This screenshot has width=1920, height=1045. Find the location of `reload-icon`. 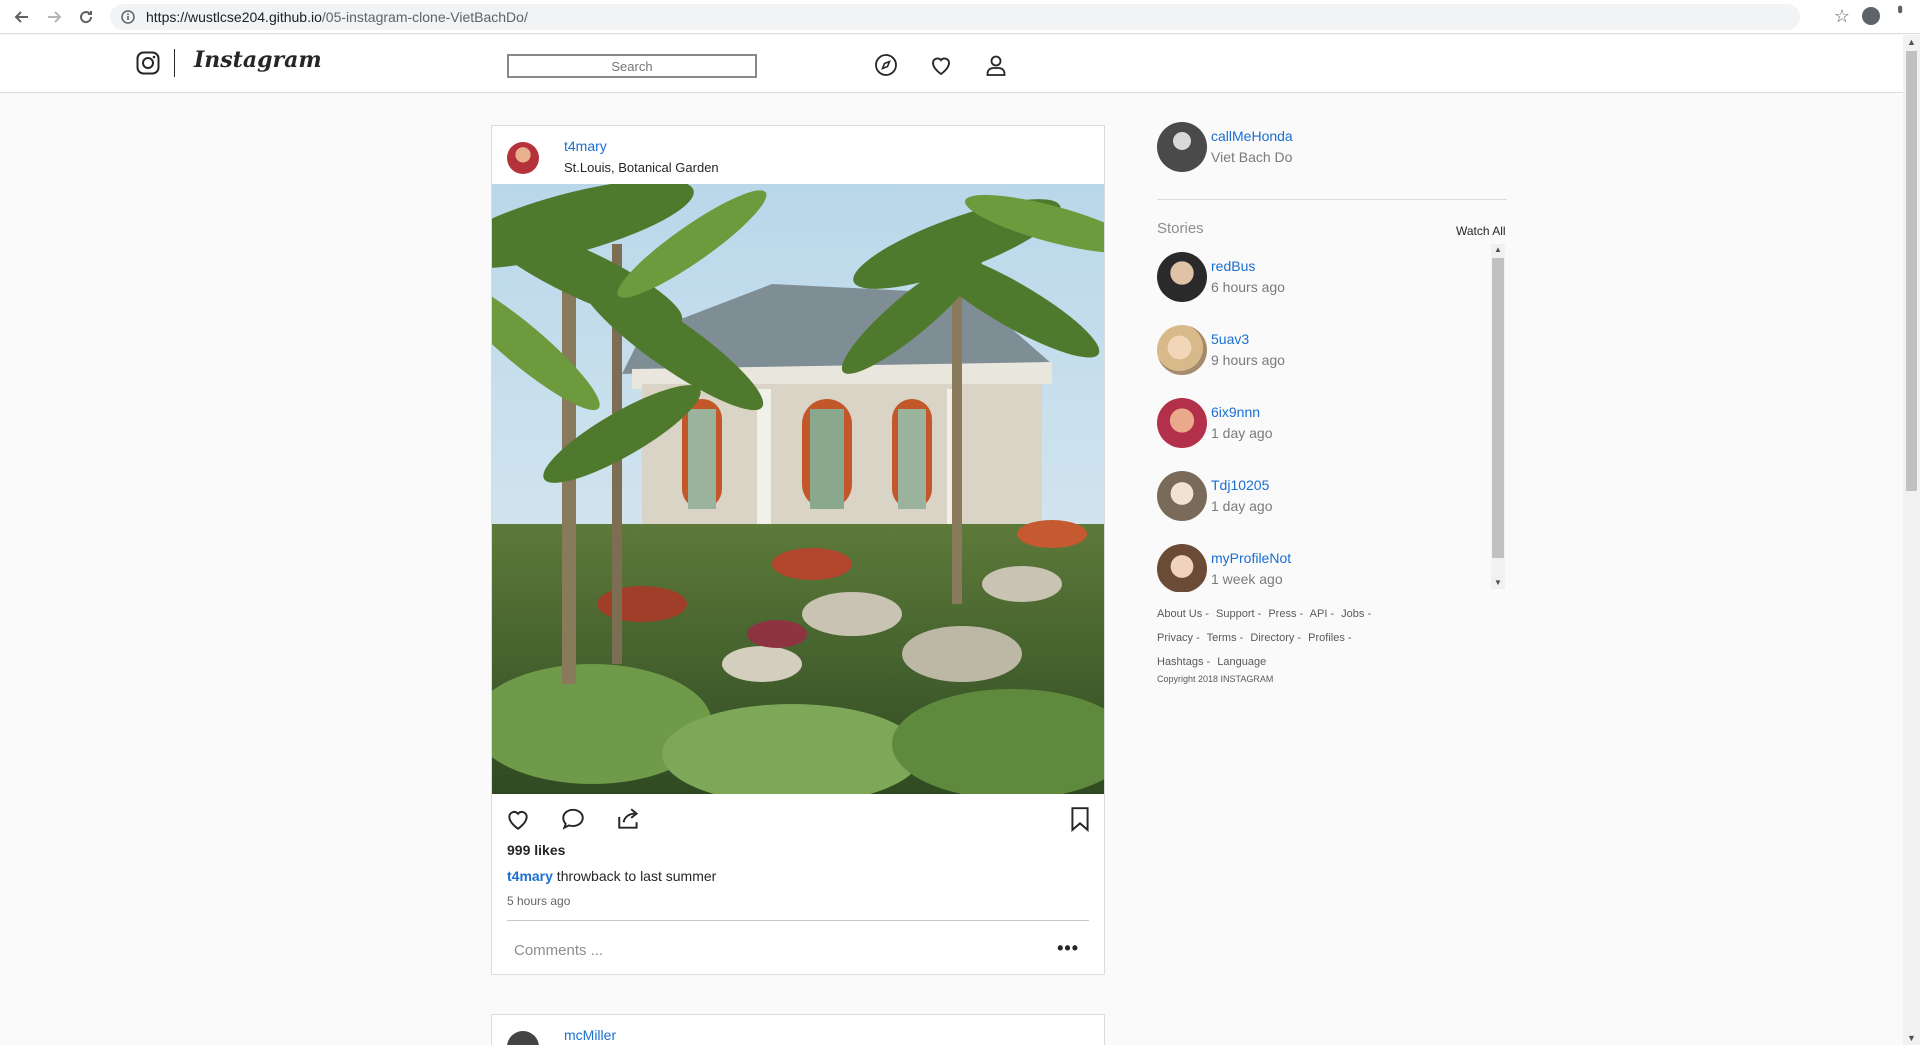

reload-icon is located at coordinates (86, 16).